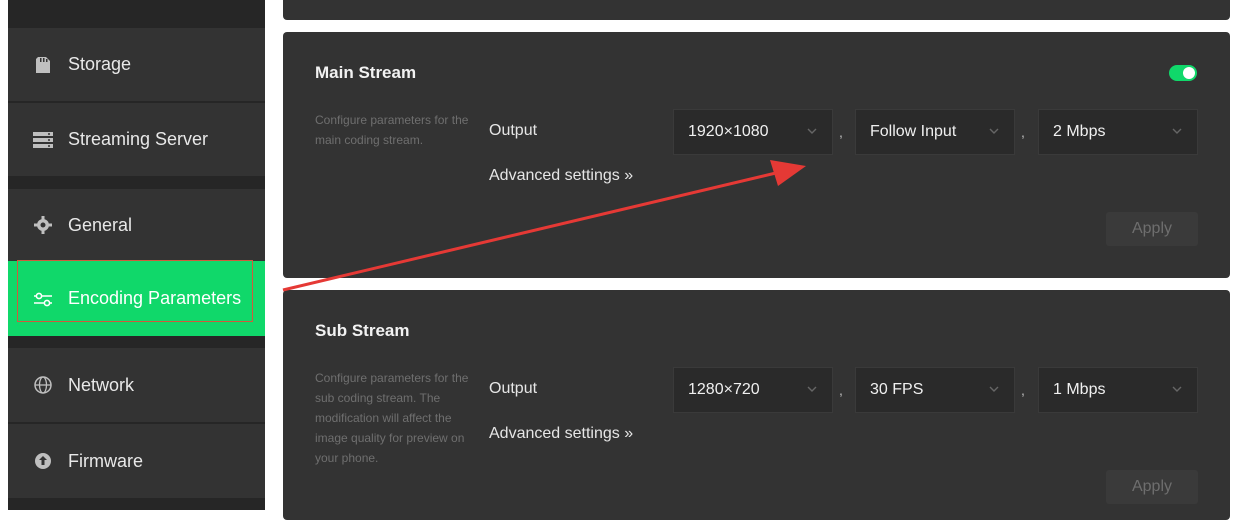 The height and width of the screenshot is (520, 1243). Describe the element at coordinates (897, 389) in the screenshot. I see `frame-rate-value: 30 FPS` at that location.